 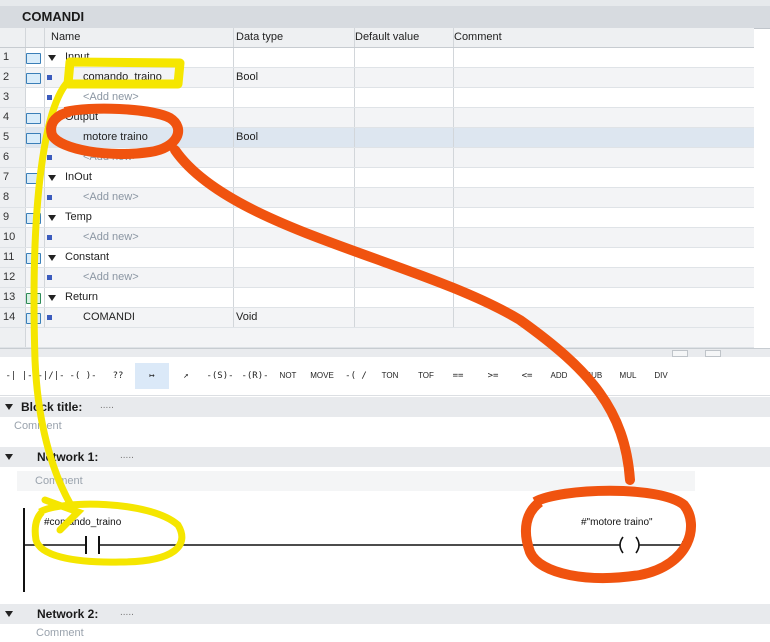 What do you see at coordinates (493, 376) in the screenshot?
I see `ge-icon: >=` at bounding box center [493, 376].